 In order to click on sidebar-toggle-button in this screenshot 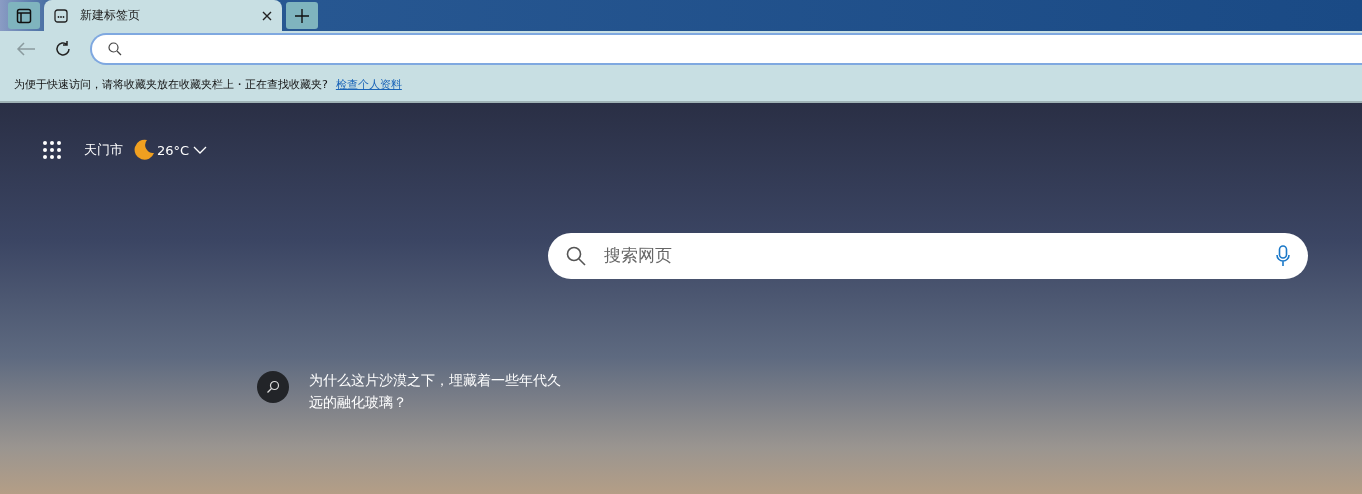, I will do `click(24, 15)`.